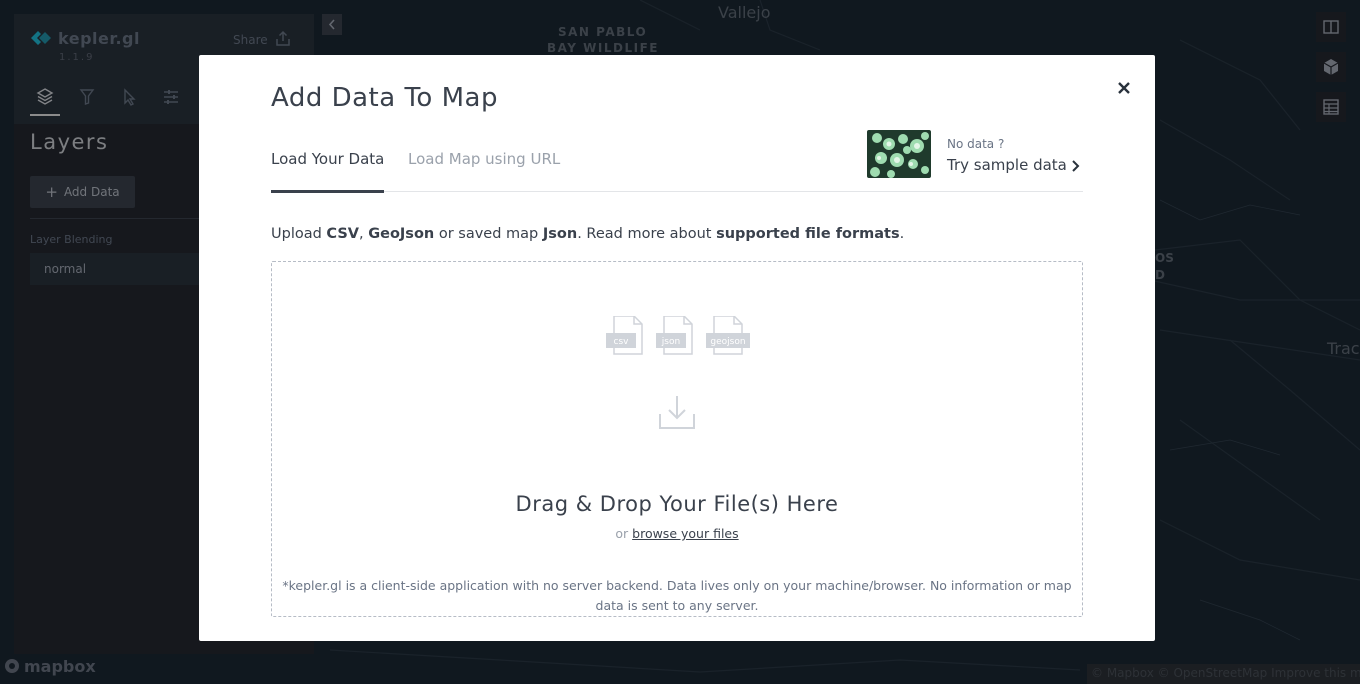 The height and width of the screenshot is (684, 1360). What do you see at coordinates (727, 342) in the screenshot?
I see `geojson-file-label: geojson` at bounding box center [727, 342].